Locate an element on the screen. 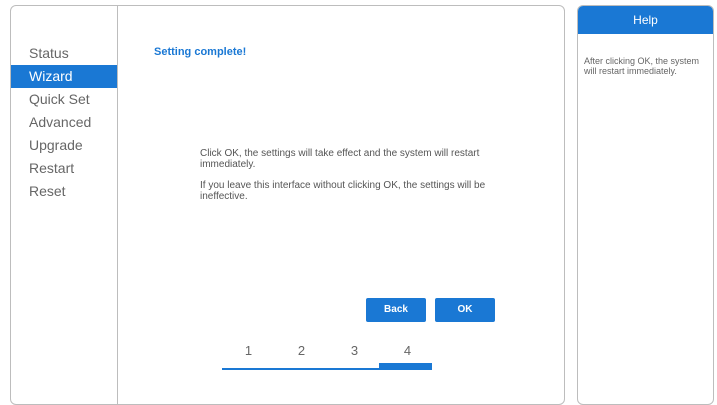 Image resolution: width=717 pixels, height=405 pixels. step-1: 1 is located at coordinates (248, 350).